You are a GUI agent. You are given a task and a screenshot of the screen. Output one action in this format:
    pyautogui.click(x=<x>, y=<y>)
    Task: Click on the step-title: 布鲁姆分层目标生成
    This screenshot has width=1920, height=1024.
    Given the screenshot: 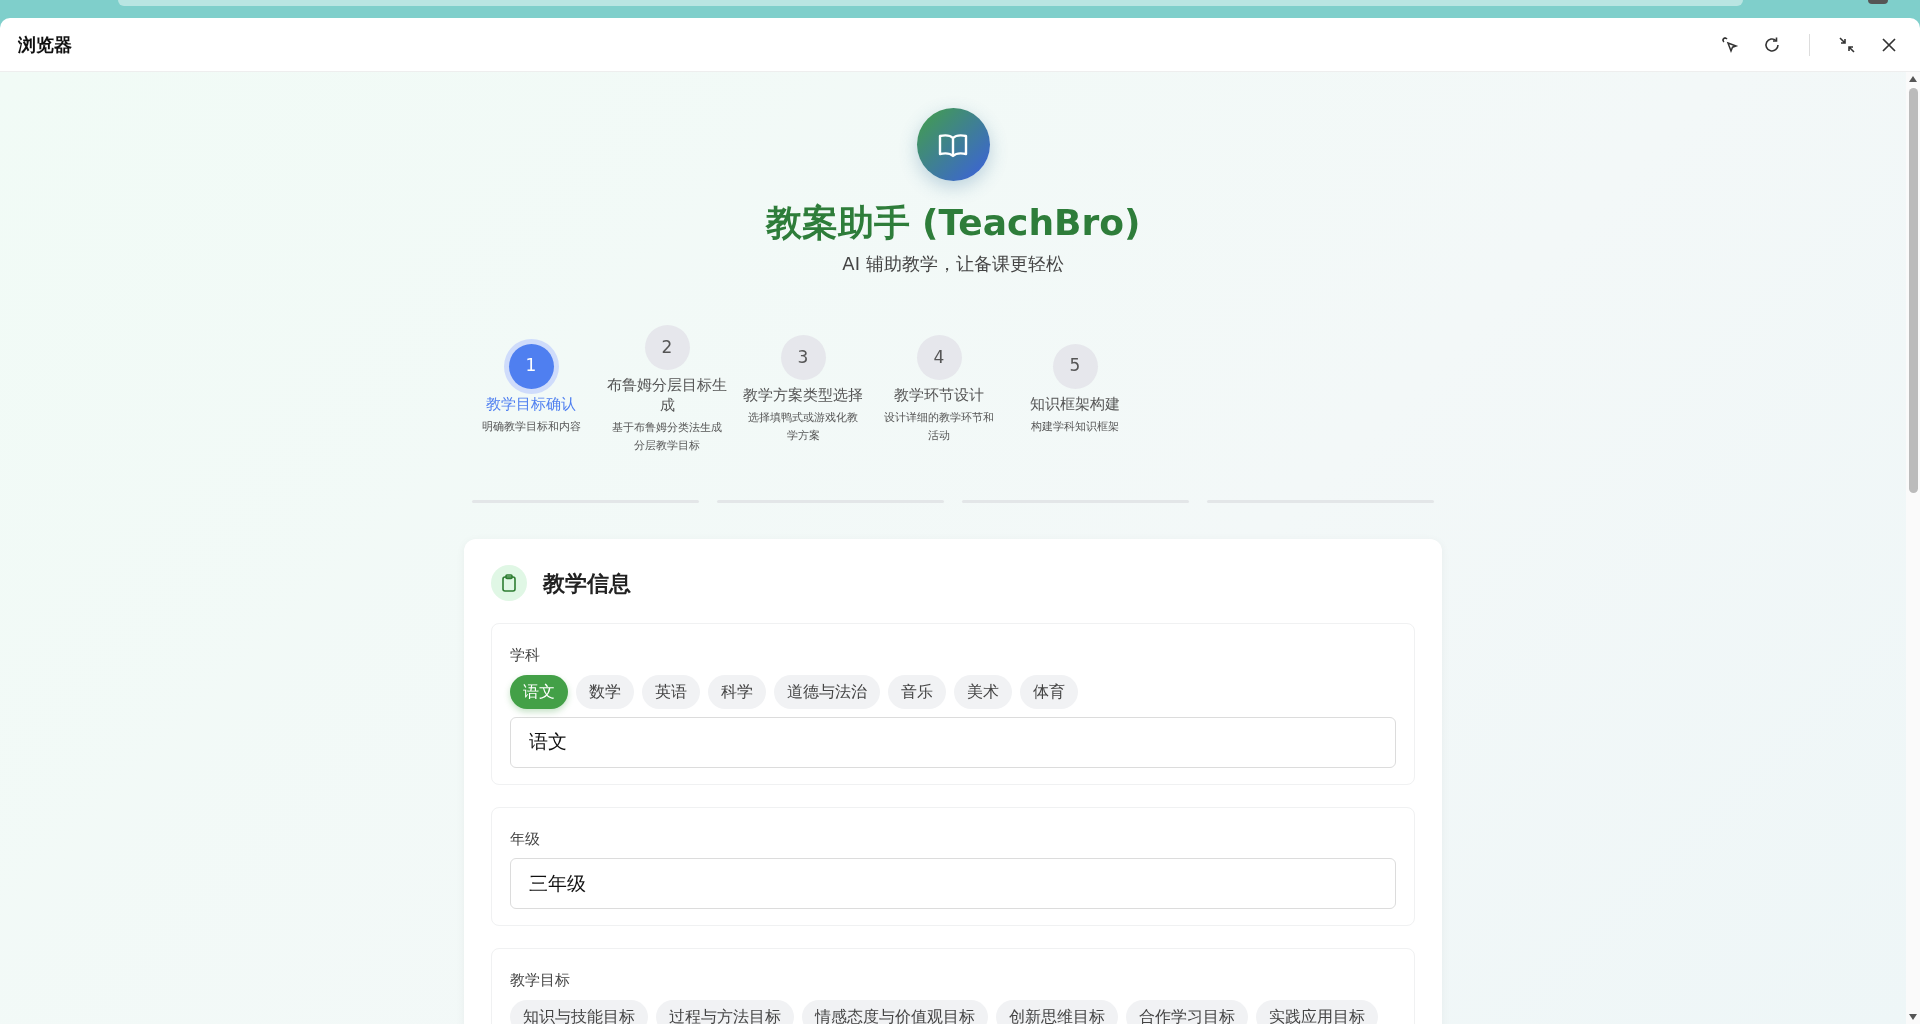 What is the action you would take?
    pyautogui.click(x=667, y=396)
    